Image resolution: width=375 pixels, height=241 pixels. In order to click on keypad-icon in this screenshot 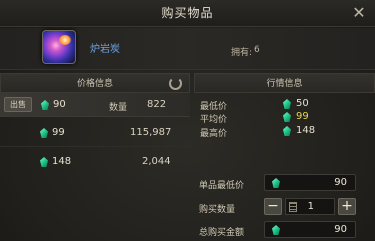, I will do `click(293, 207)`.